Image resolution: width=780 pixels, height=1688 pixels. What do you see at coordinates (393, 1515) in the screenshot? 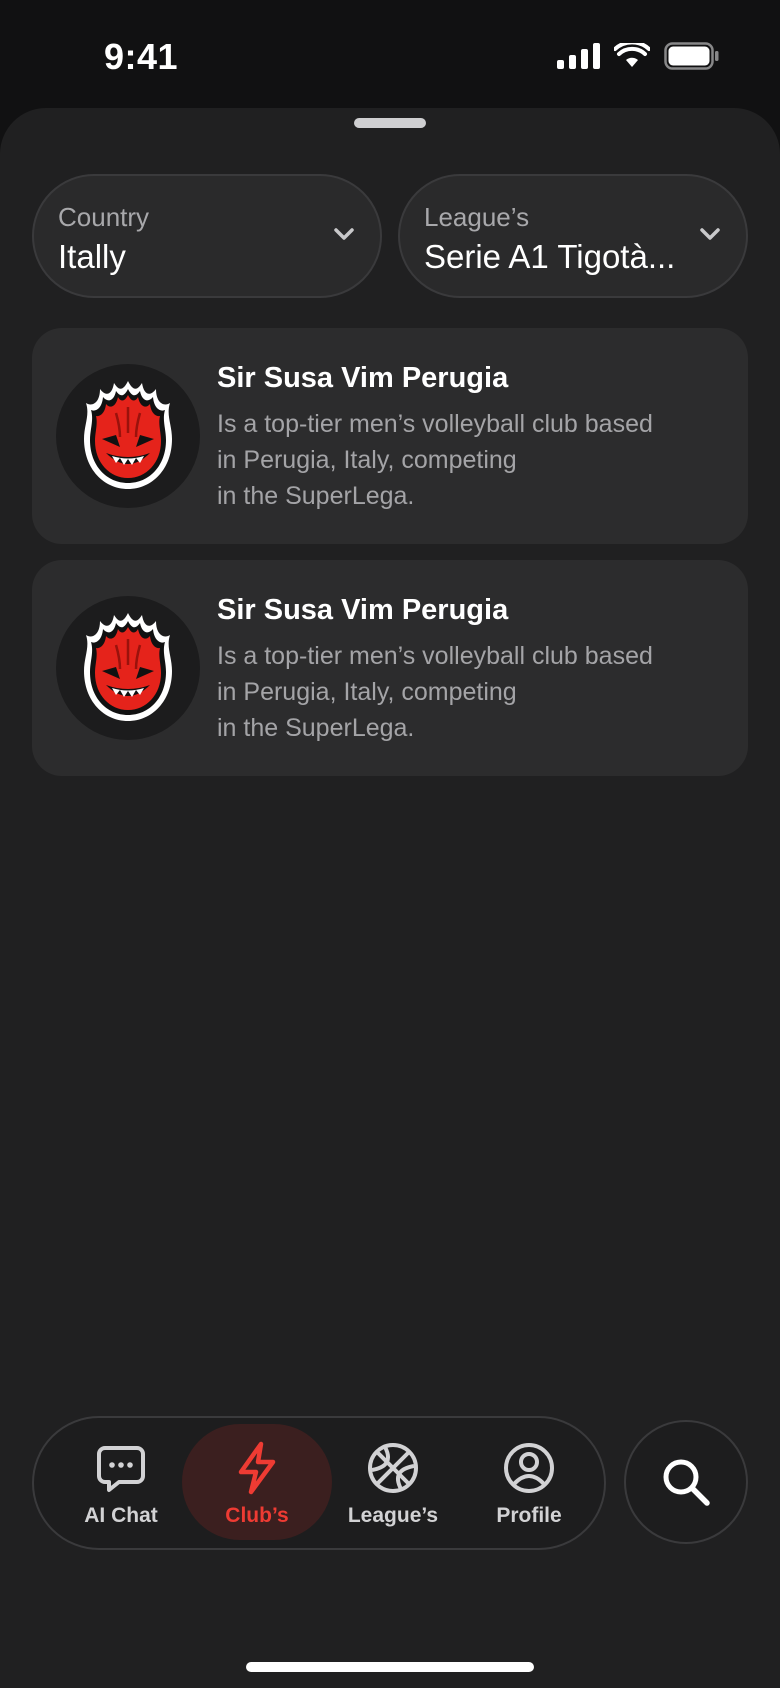
I see `tab-label: League’s` at bounding box center [393, 1515].